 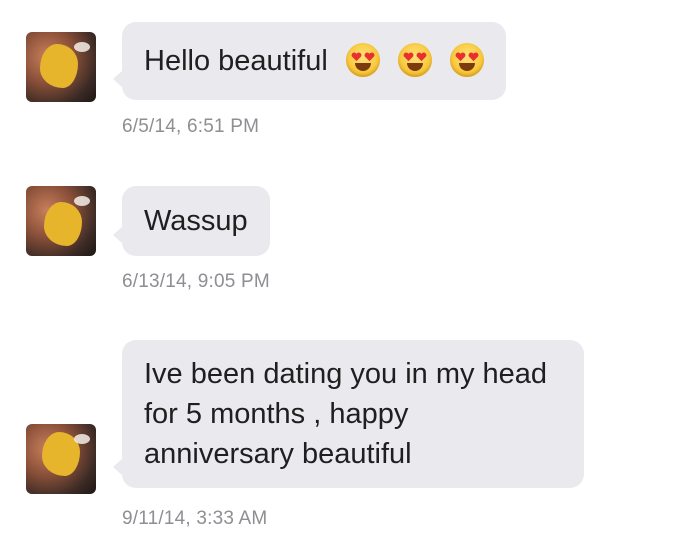 What do you see at coordinates (191, 126) in the screenshot?
I see `message-timestamp: 6/5/14, 6:51 PM` at bounding box center [191, 126].